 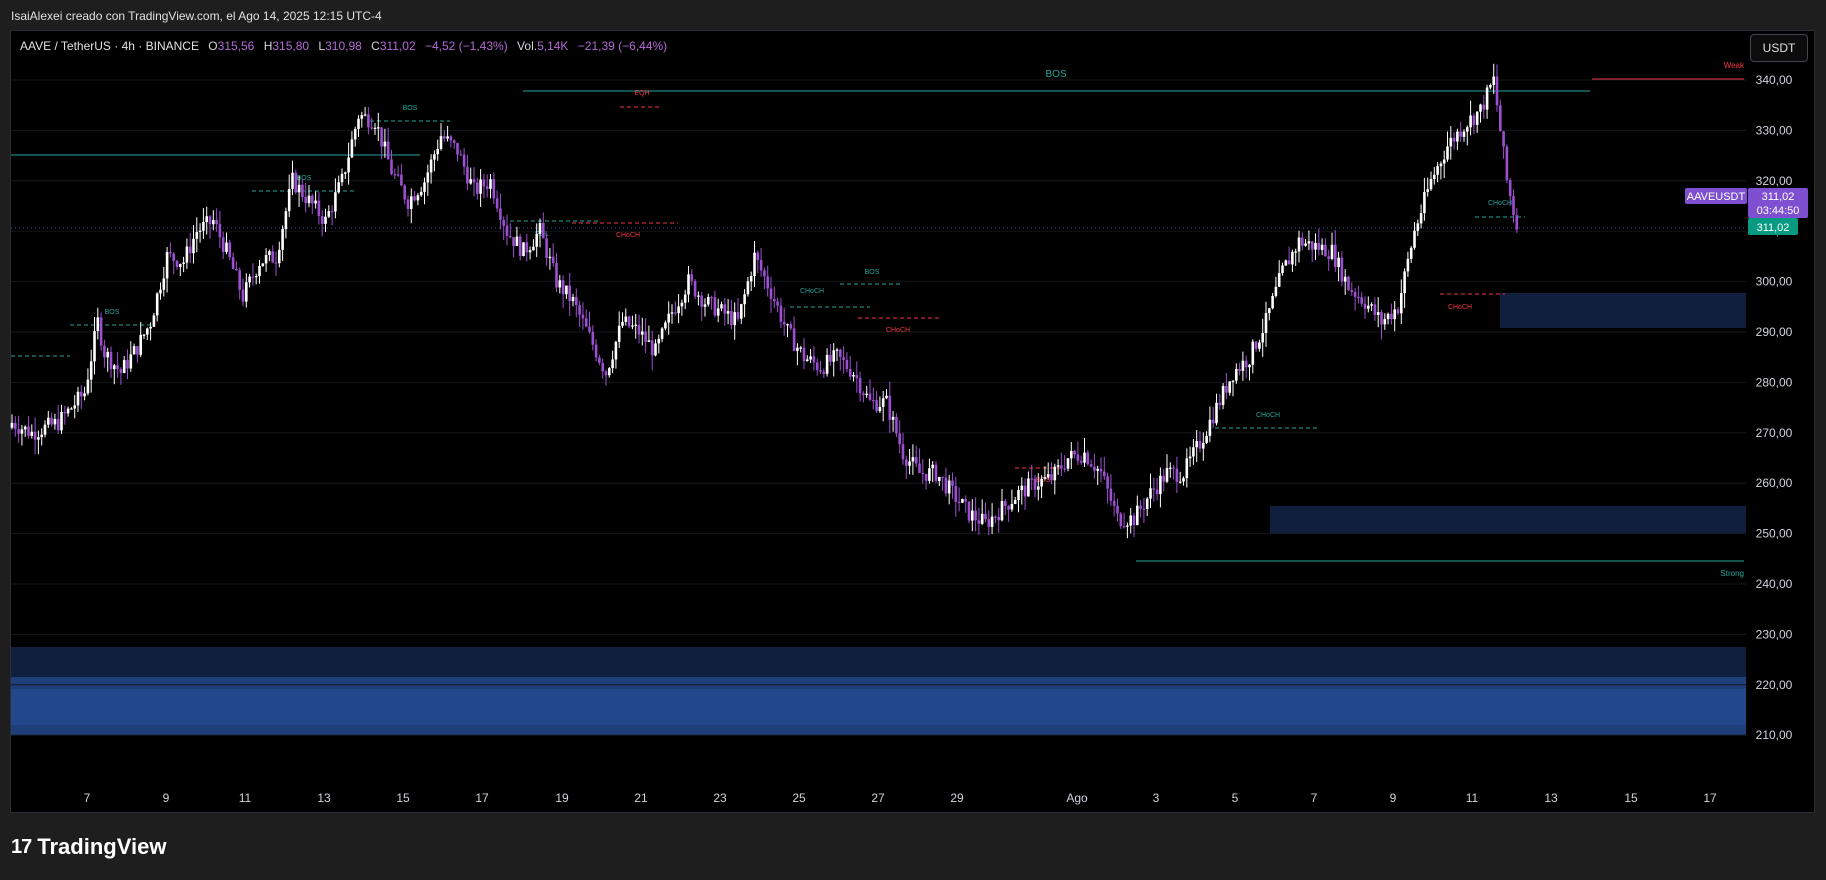 What do you see at coordinates (1508, 520) in the screenshot?
I see `order-block-mid` at bounding box center [1508, 520].